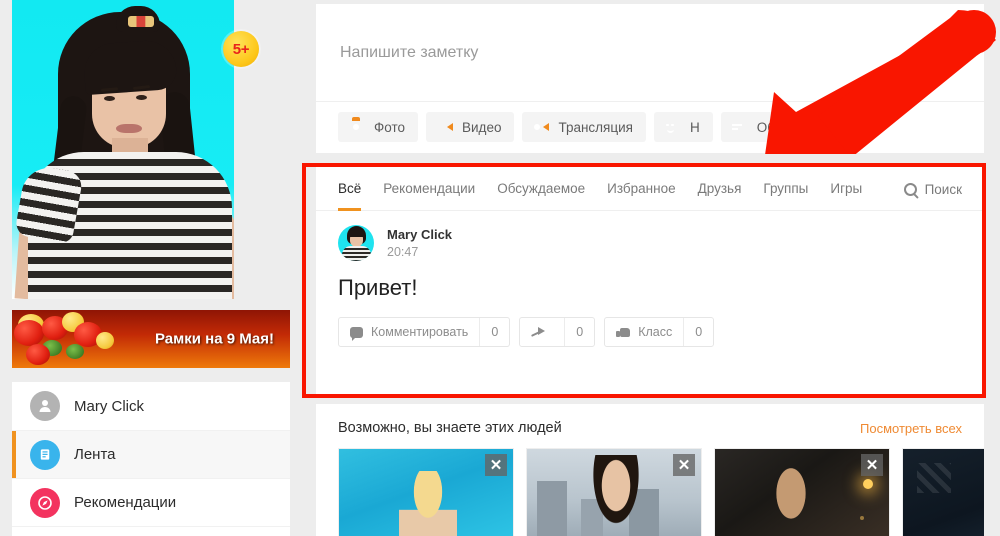 The height and width of the screenshot is (536, 1000). I want to click on promo-banner: Рамки на 9 Мая!, so click(151, 339).